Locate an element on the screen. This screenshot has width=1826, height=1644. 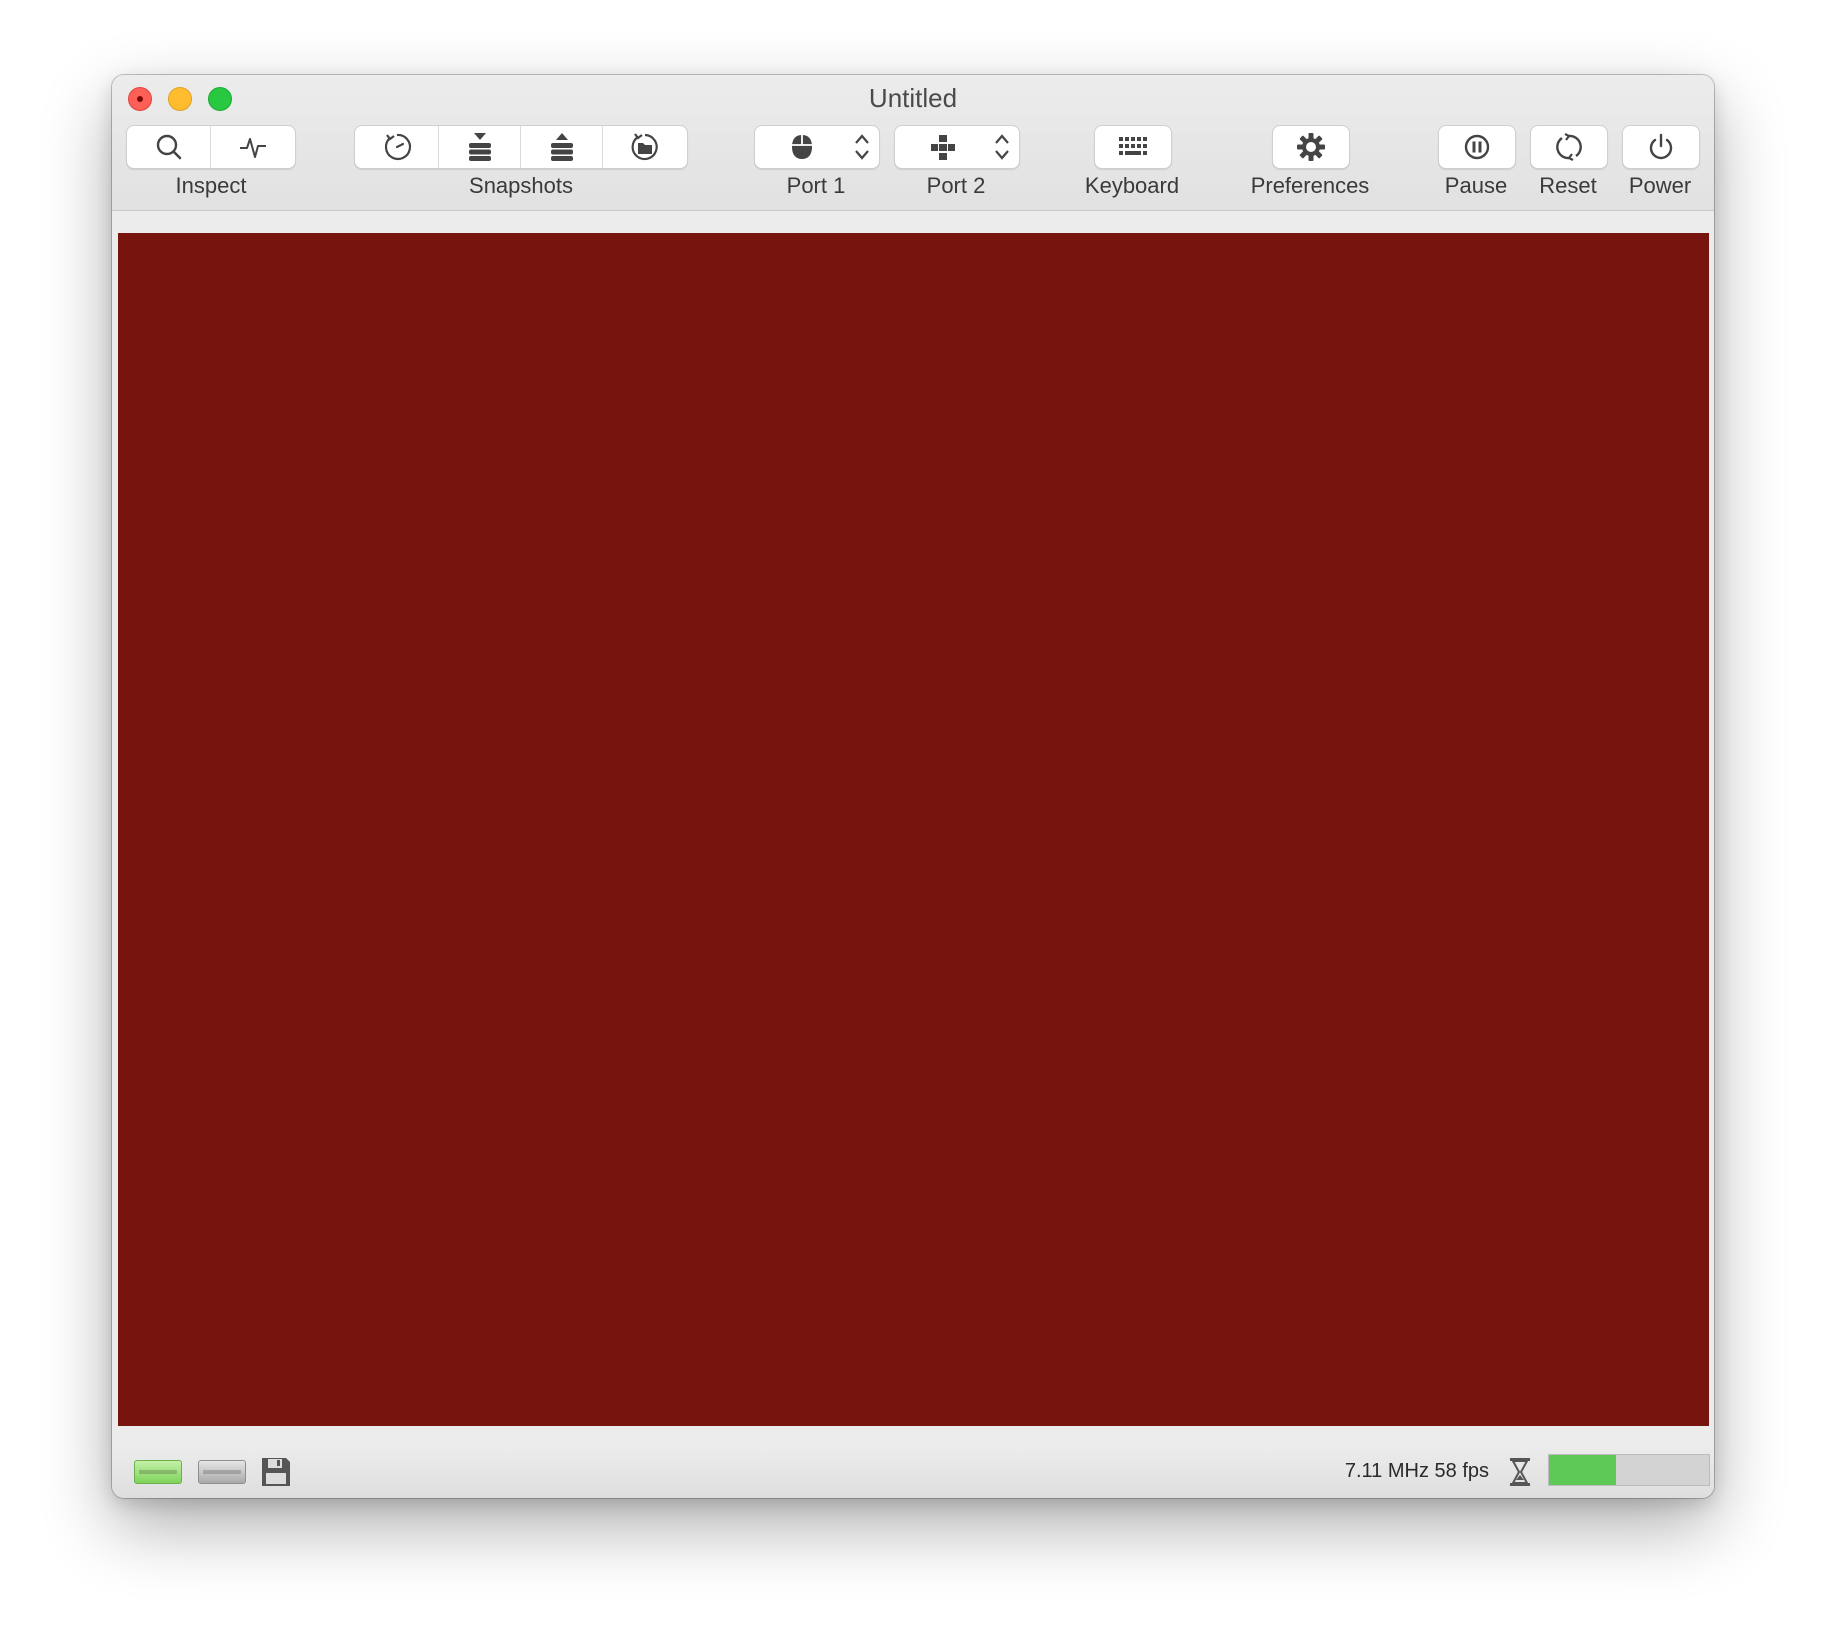
preferences-group is located at coordinates (1311, 147).